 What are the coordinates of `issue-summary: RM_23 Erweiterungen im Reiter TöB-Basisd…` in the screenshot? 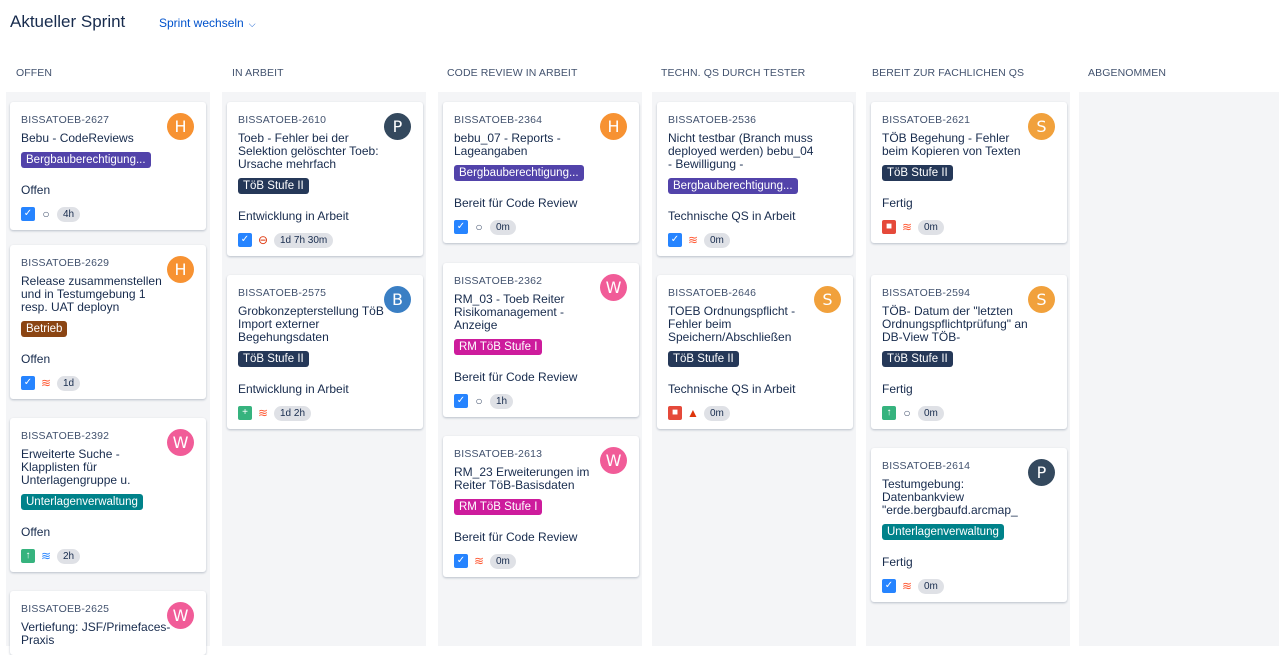 It's located at (522, 478).